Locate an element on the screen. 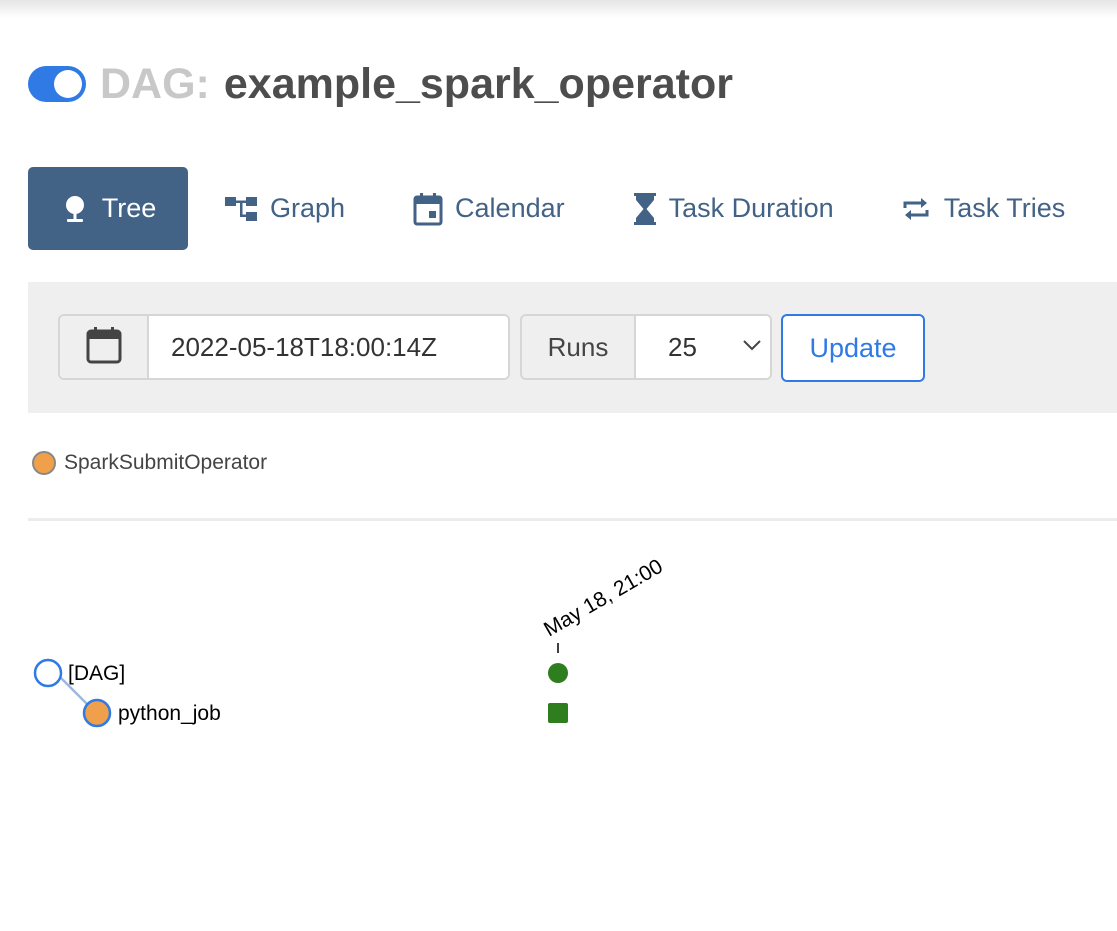 This screenshot has width=1117, height=931. toggle-knob is located at coordinates (68, 84).